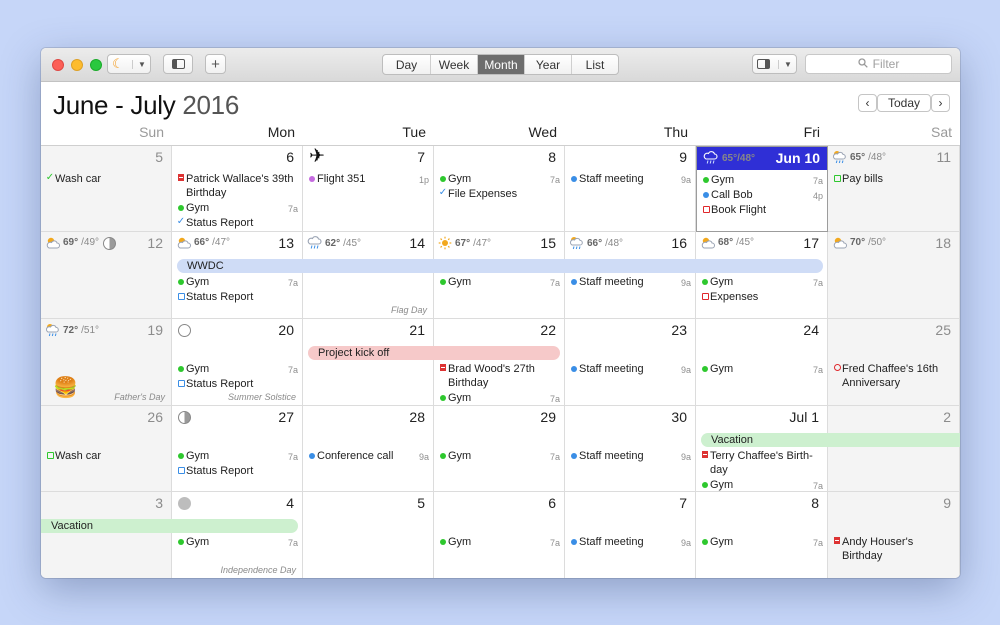 The height and width of the screenshot is (625, 1000). I want to click on event-item: Flight 351 1p, so click(368, 179).